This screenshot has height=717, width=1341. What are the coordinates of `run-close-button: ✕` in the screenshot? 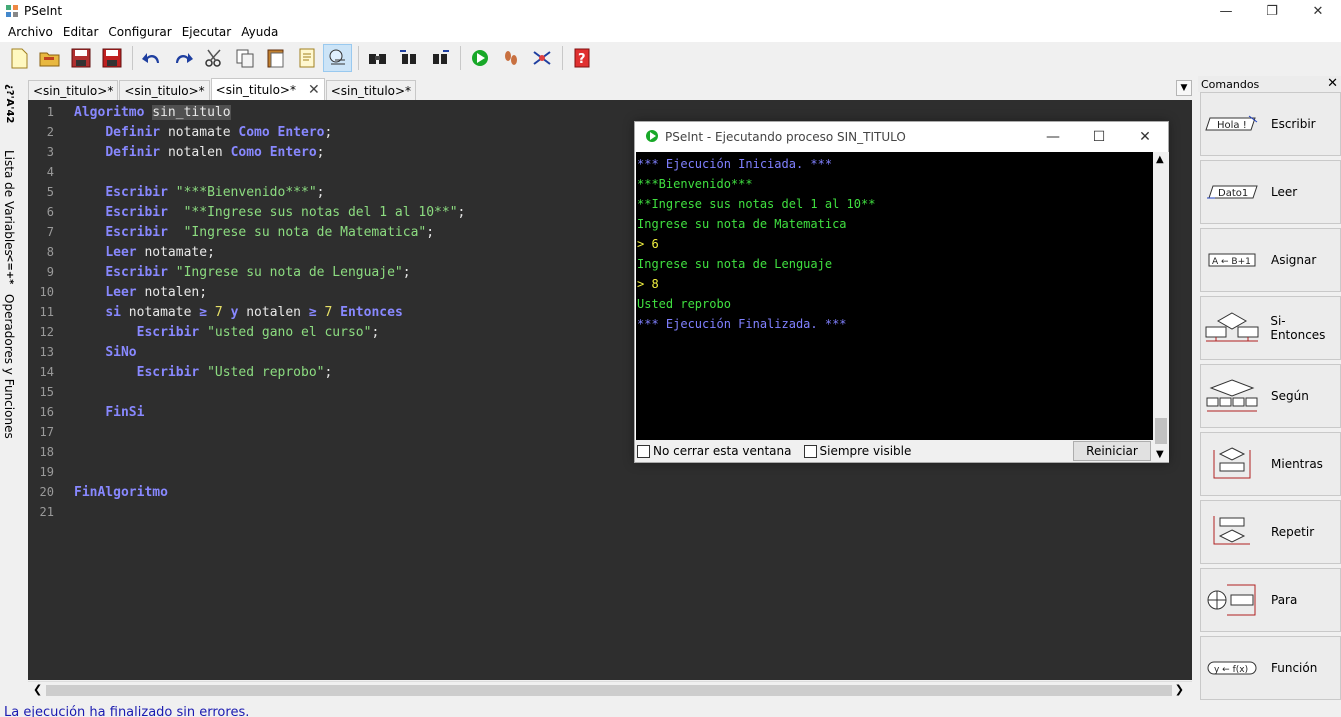 It's located at (1145, 137).